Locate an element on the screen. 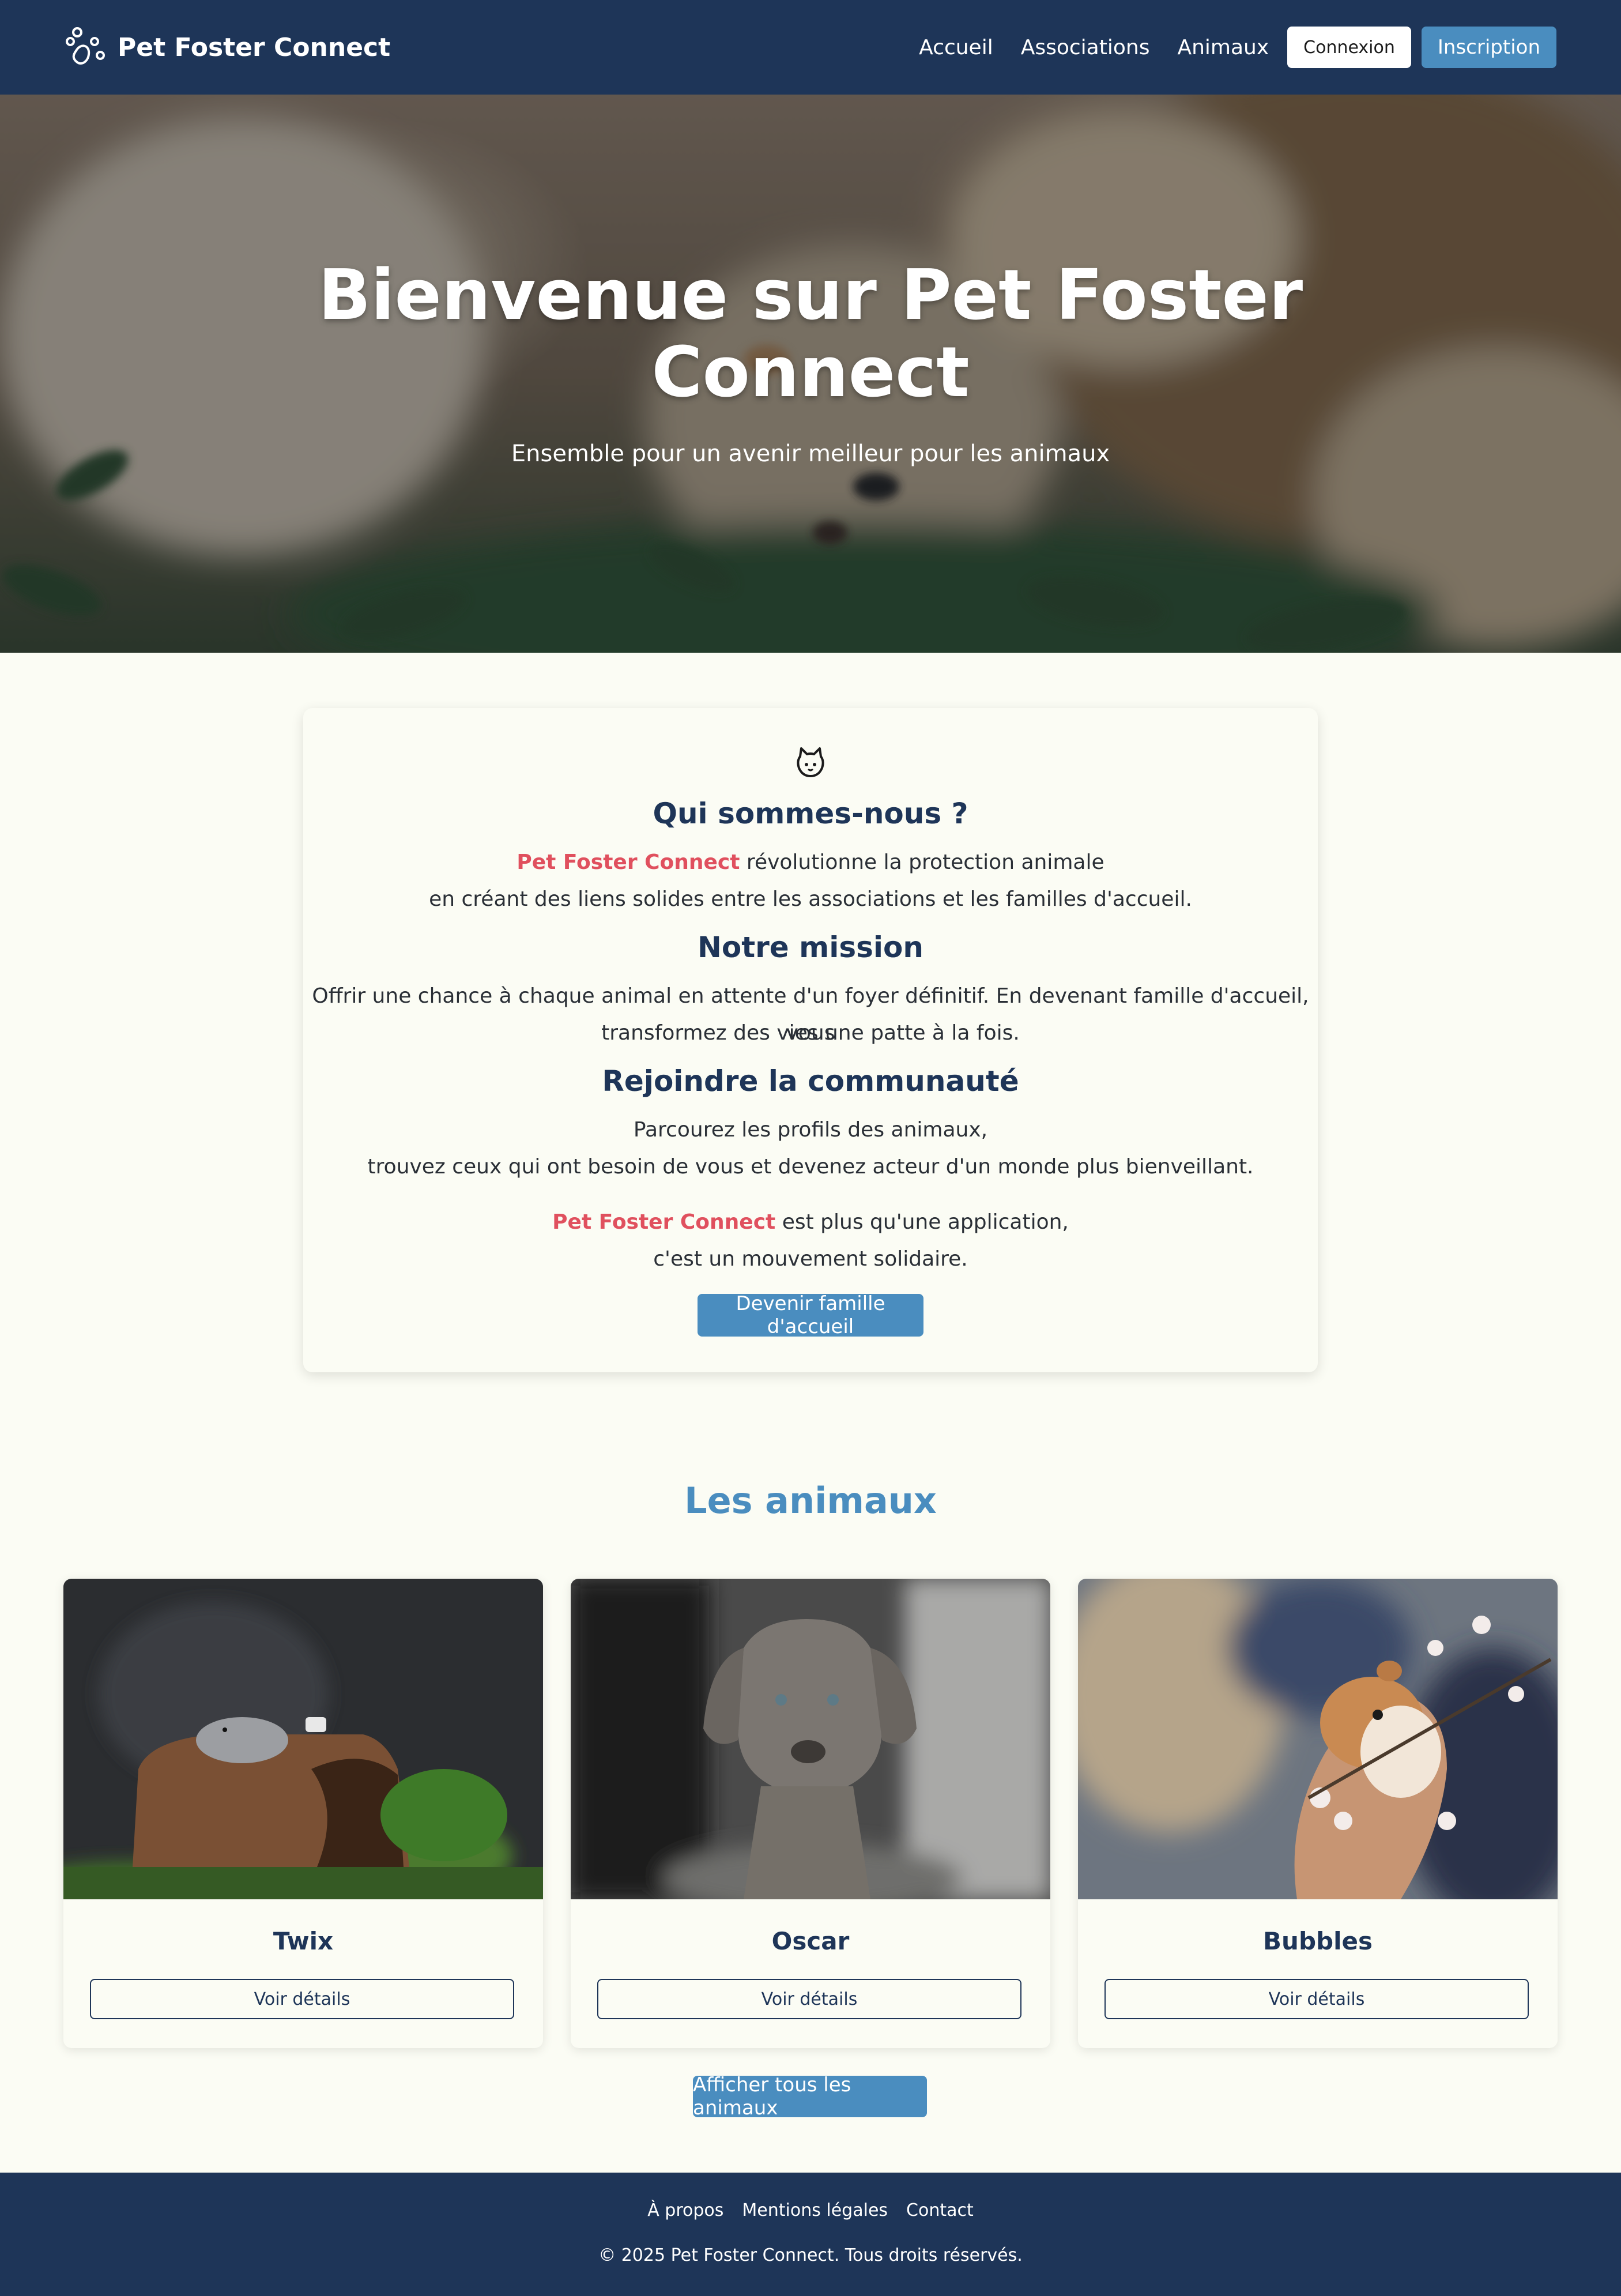 This screenshot has width=1621, height=2296. signup-button: Inscription is located at coordinates (1488, 47).